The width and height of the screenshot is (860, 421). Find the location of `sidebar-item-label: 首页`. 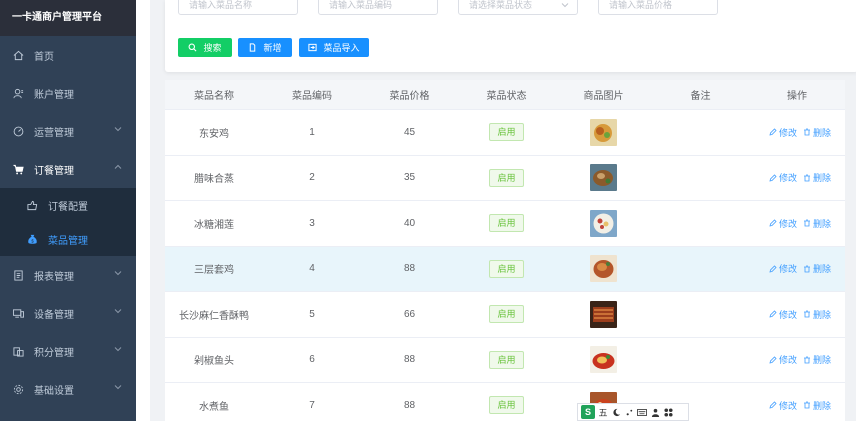

sidebar-item-label: 首页 is located at coordinates (44, 57).